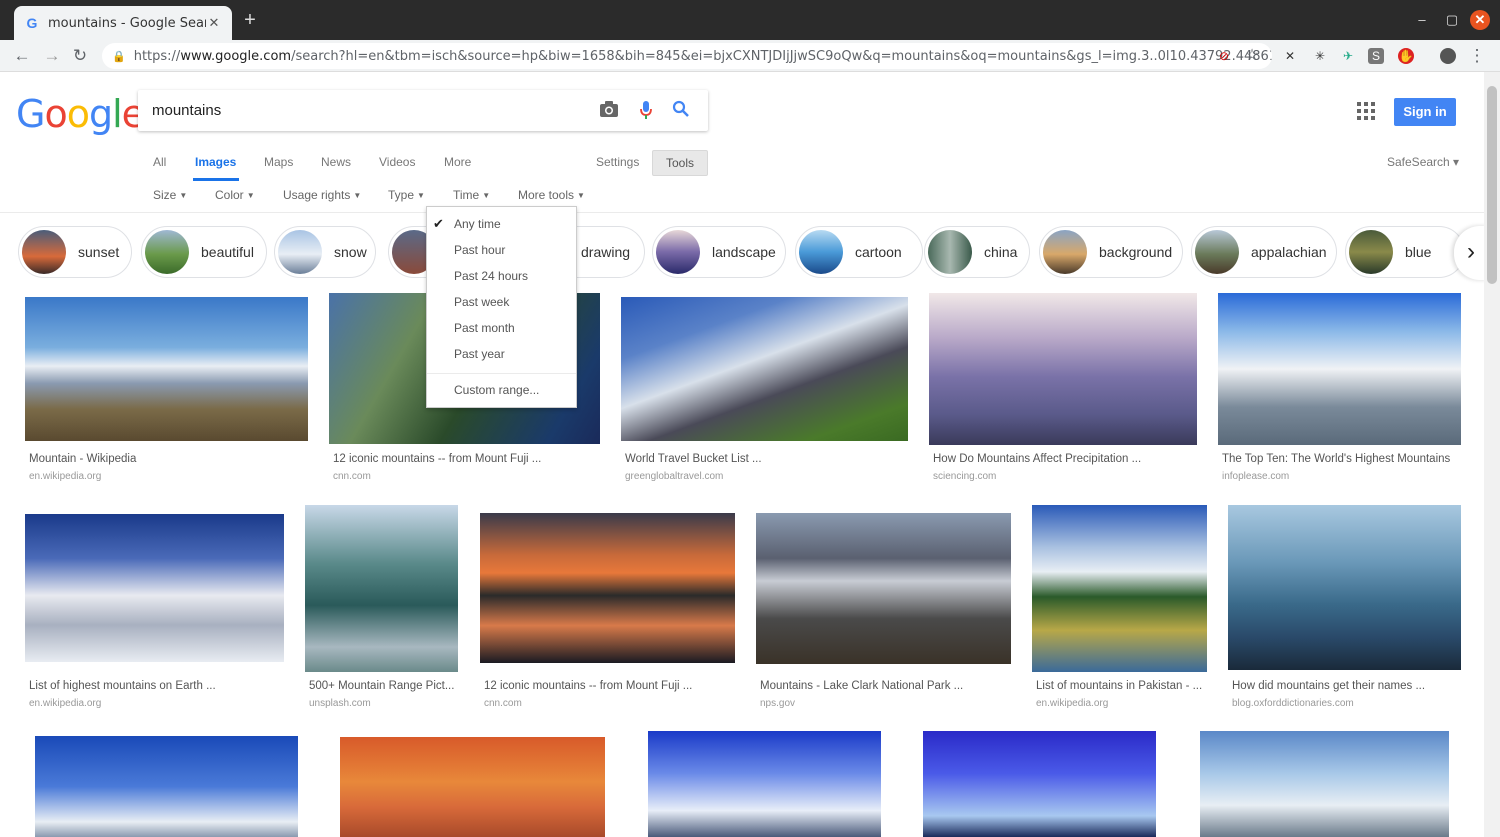 The width and height of the screenshot is (1500, 837). What do you see at coordinates (204, 252) in the screenshot?
I see `chip-beautiful: beautiful` at bounding box center [204, 252].